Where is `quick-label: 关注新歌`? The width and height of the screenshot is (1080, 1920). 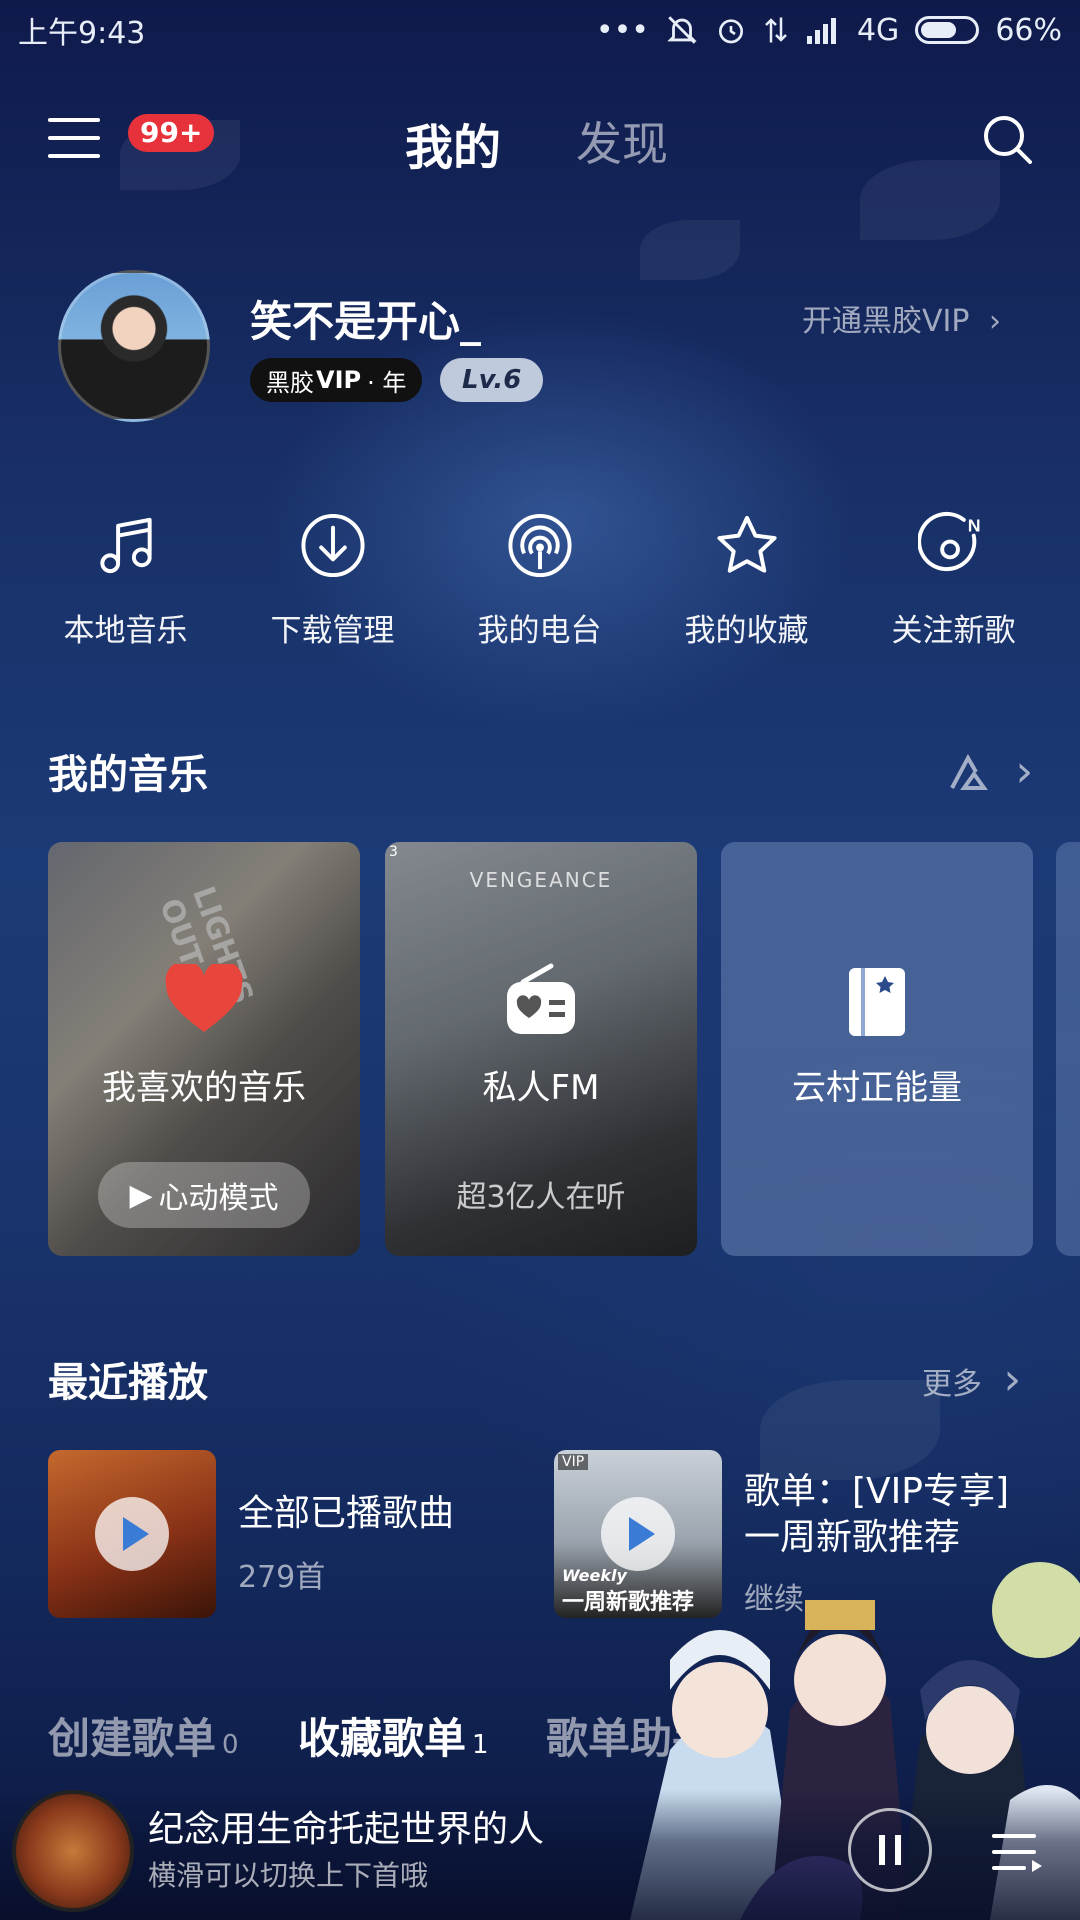
quick-label: 关注新歌 is located at coordinates (953, 631).